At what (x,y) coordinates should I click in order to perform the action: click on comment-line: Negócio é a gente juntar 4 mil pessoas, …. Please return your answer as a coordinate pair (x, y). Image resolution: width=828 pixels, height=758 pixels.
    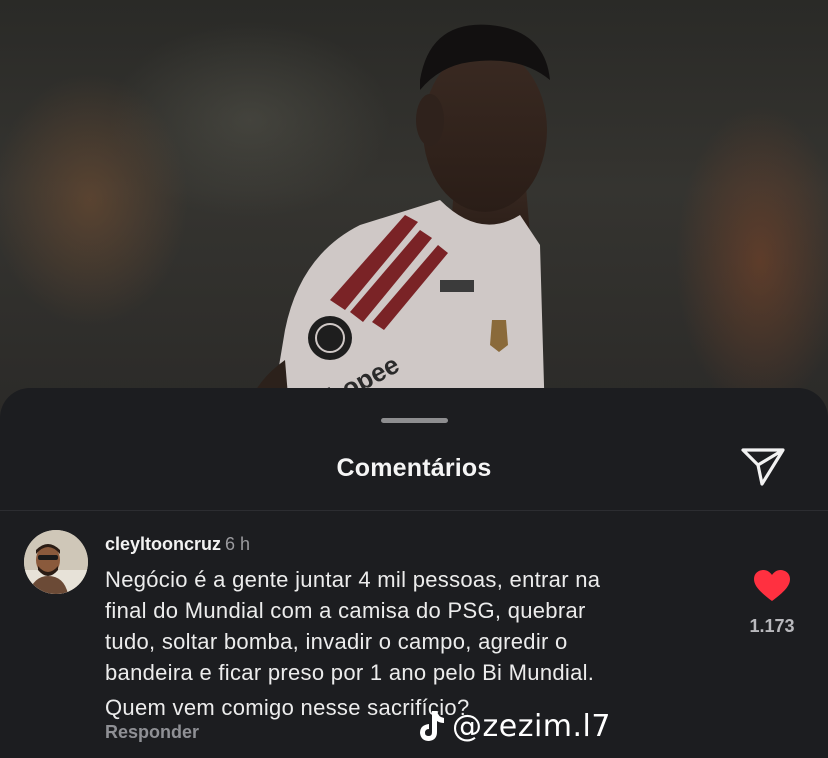
    Looking at the image, I should click on (353, 579).